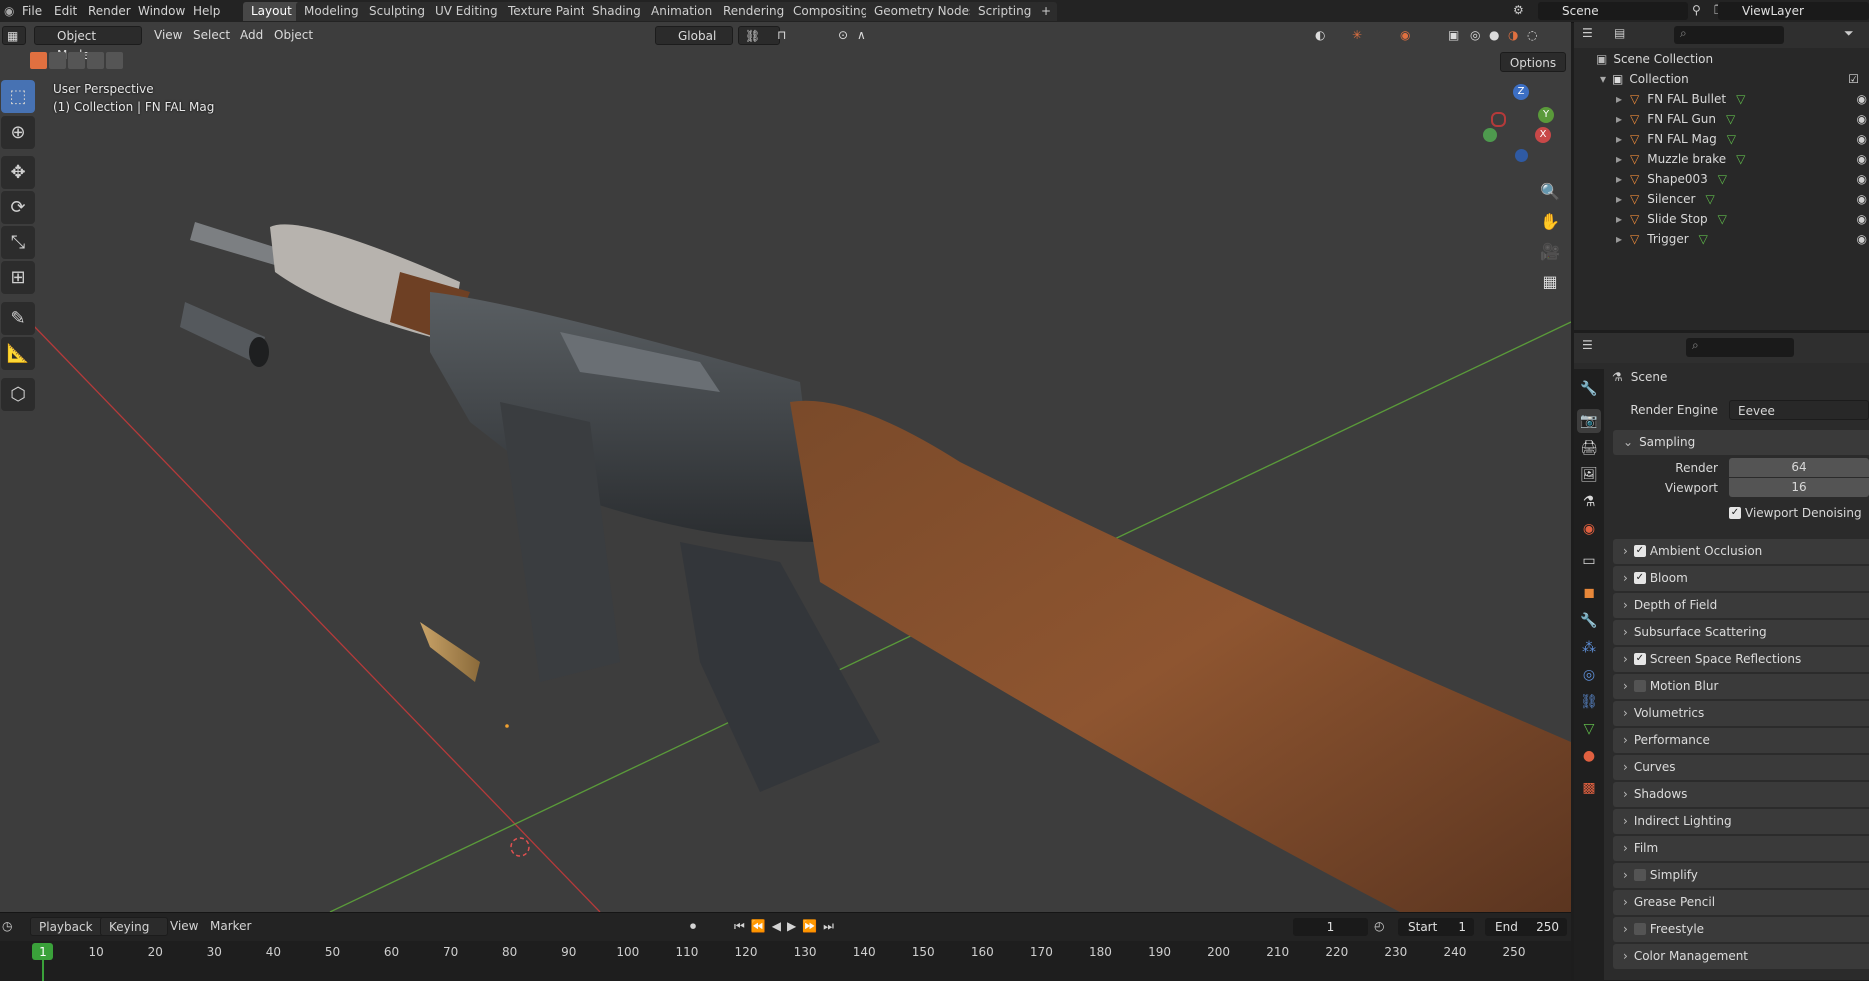 Image resolution: width=1869 pixels, height=981 pixels. I want to click on output-tab-icon: 🖨, so click(1589, 448).